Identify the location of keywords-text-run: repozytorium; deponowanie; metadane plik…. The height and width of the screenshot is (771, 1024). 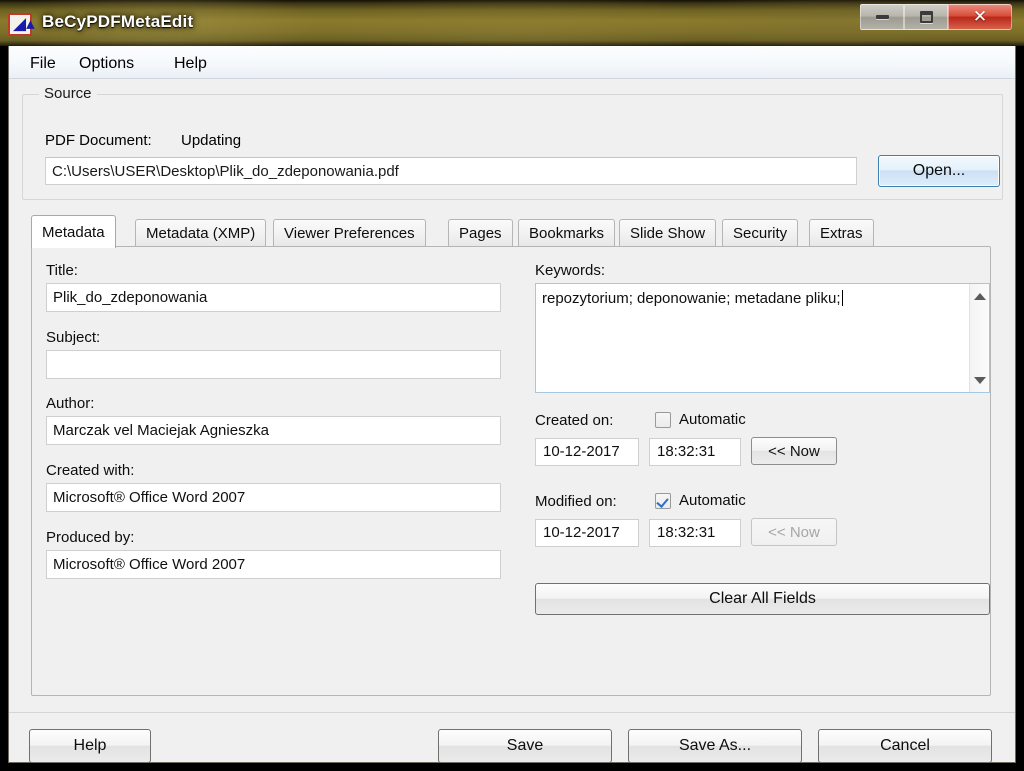
(691, 298).